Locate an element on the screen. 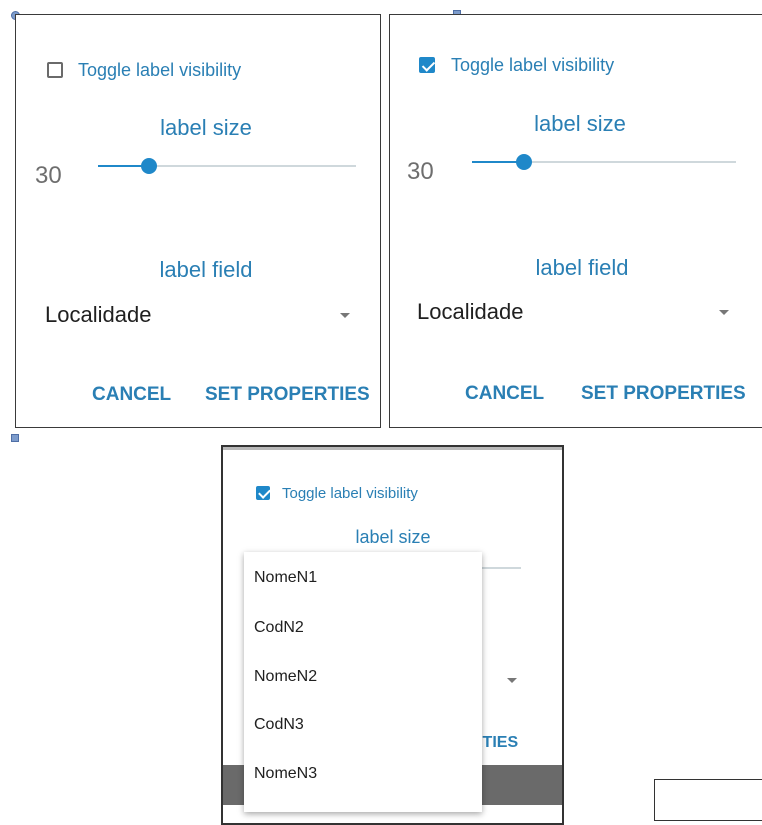 The width and height of the screenshot is (762, 825). dropdown-option: CodN2 is located at coordinates (279, 628).